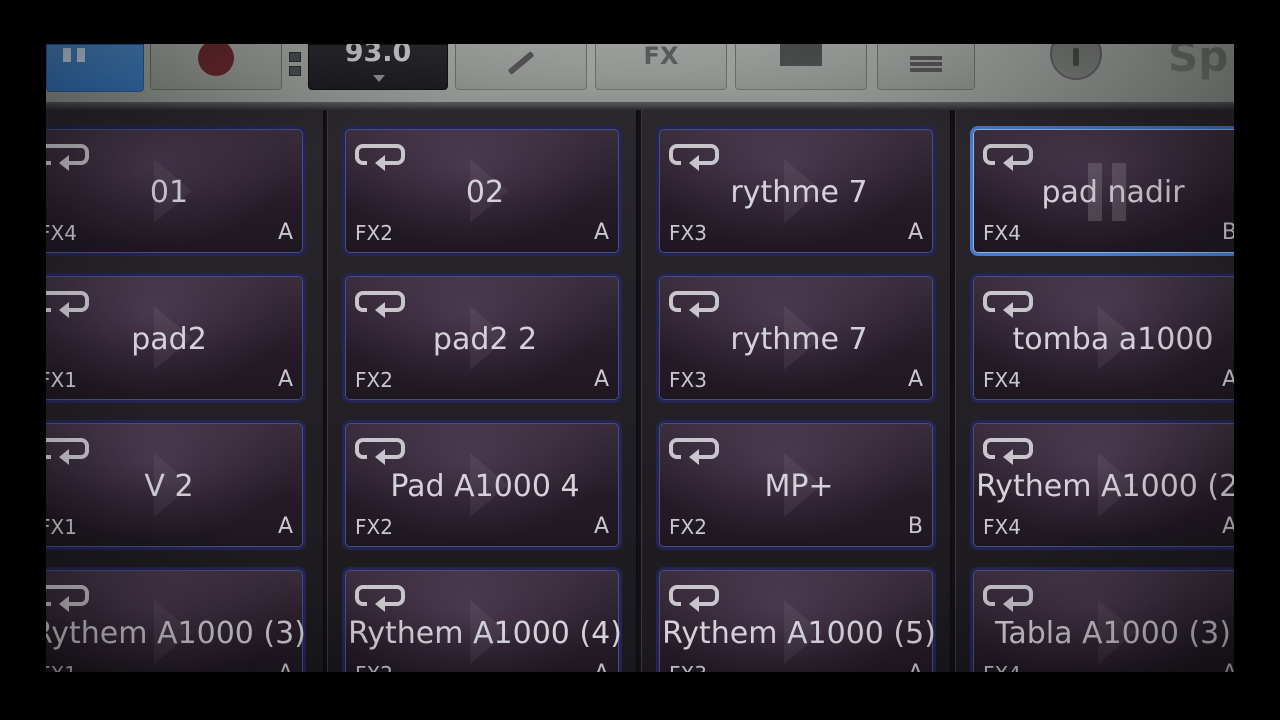 Image resolution: width=1280 pixels, height=720 pixels. I want to click on edit-button, so click(521, 67).